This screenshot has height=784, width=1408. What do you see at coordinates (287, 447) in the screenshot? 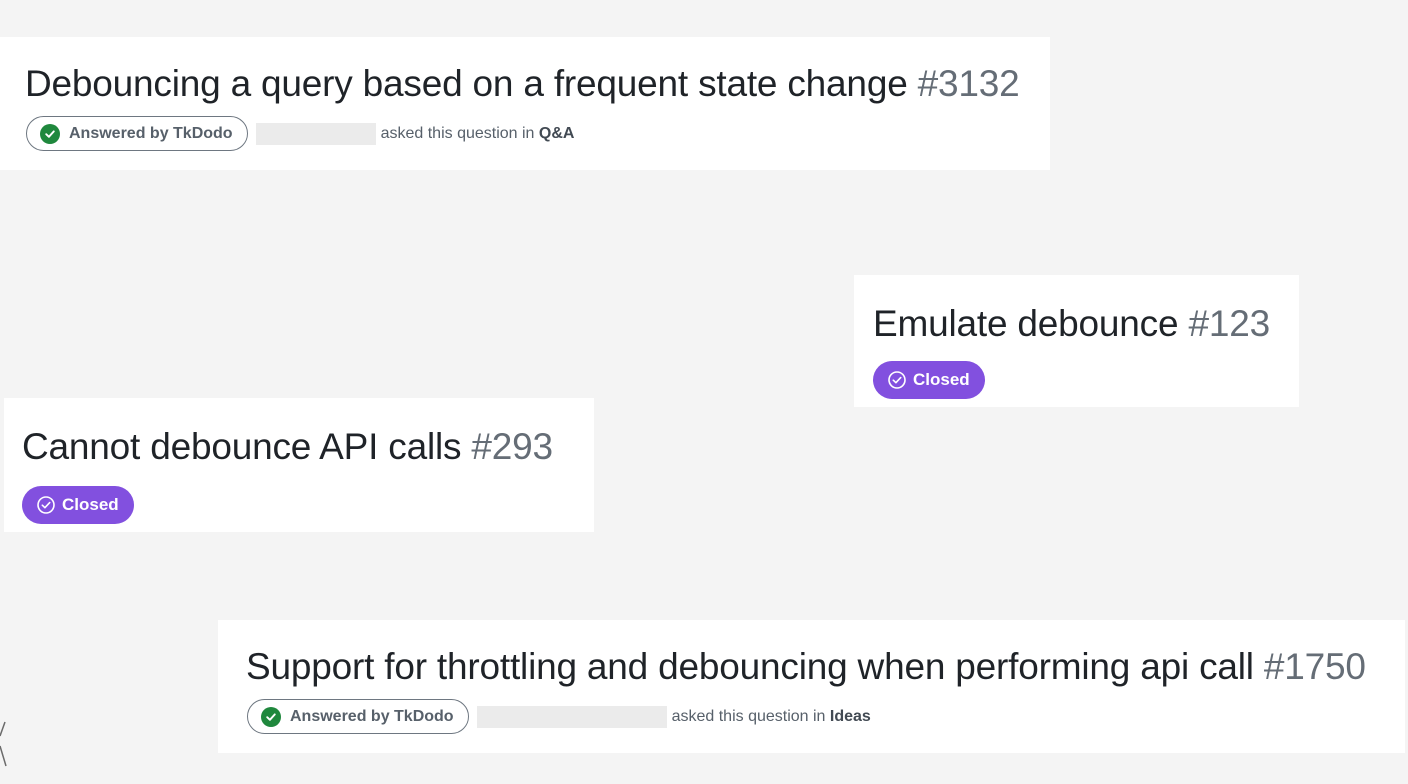
I see `discussion-title: Cannot debounce API calls #293` at bounding box center [287, 447].